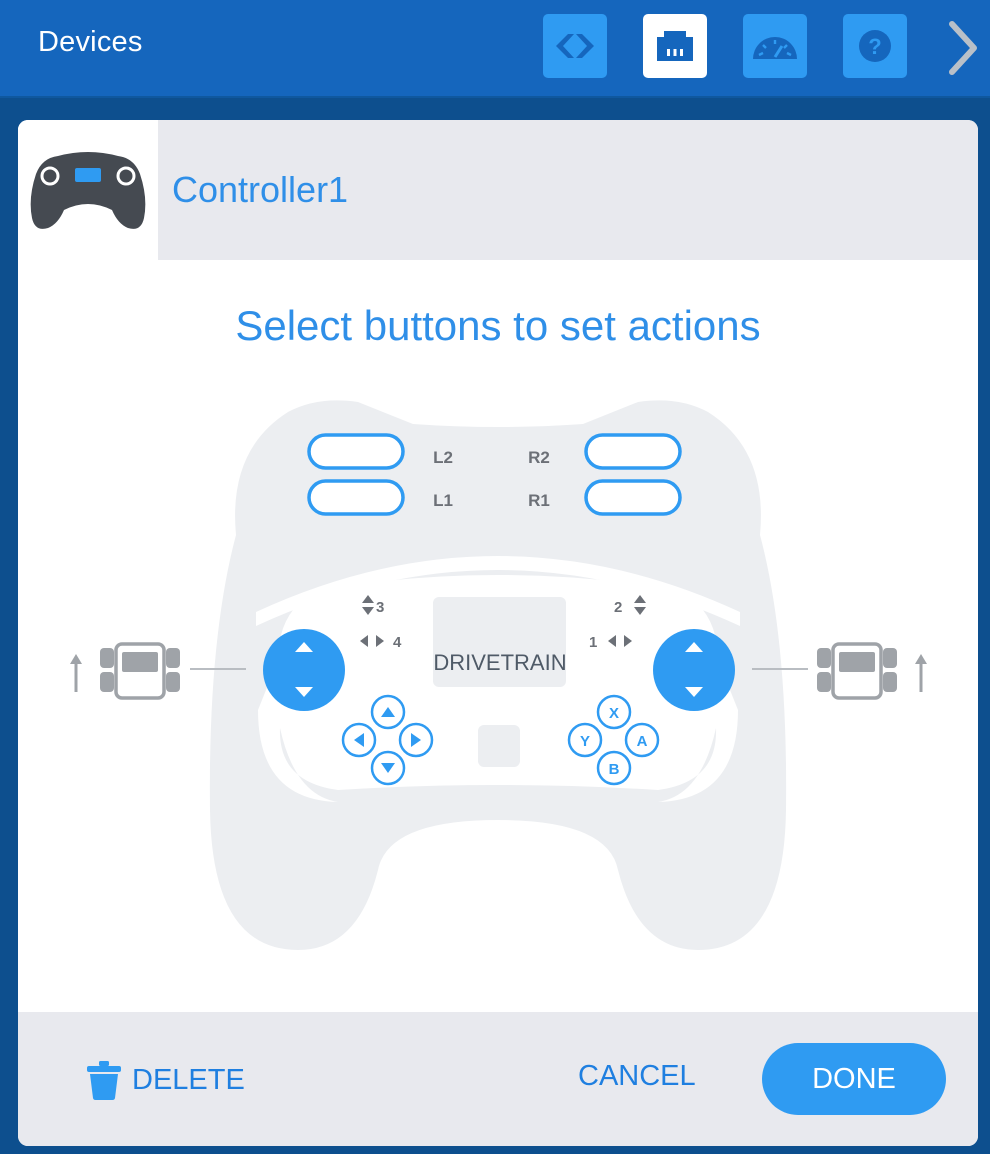  I want to click on r1-button, so click(633, 497).